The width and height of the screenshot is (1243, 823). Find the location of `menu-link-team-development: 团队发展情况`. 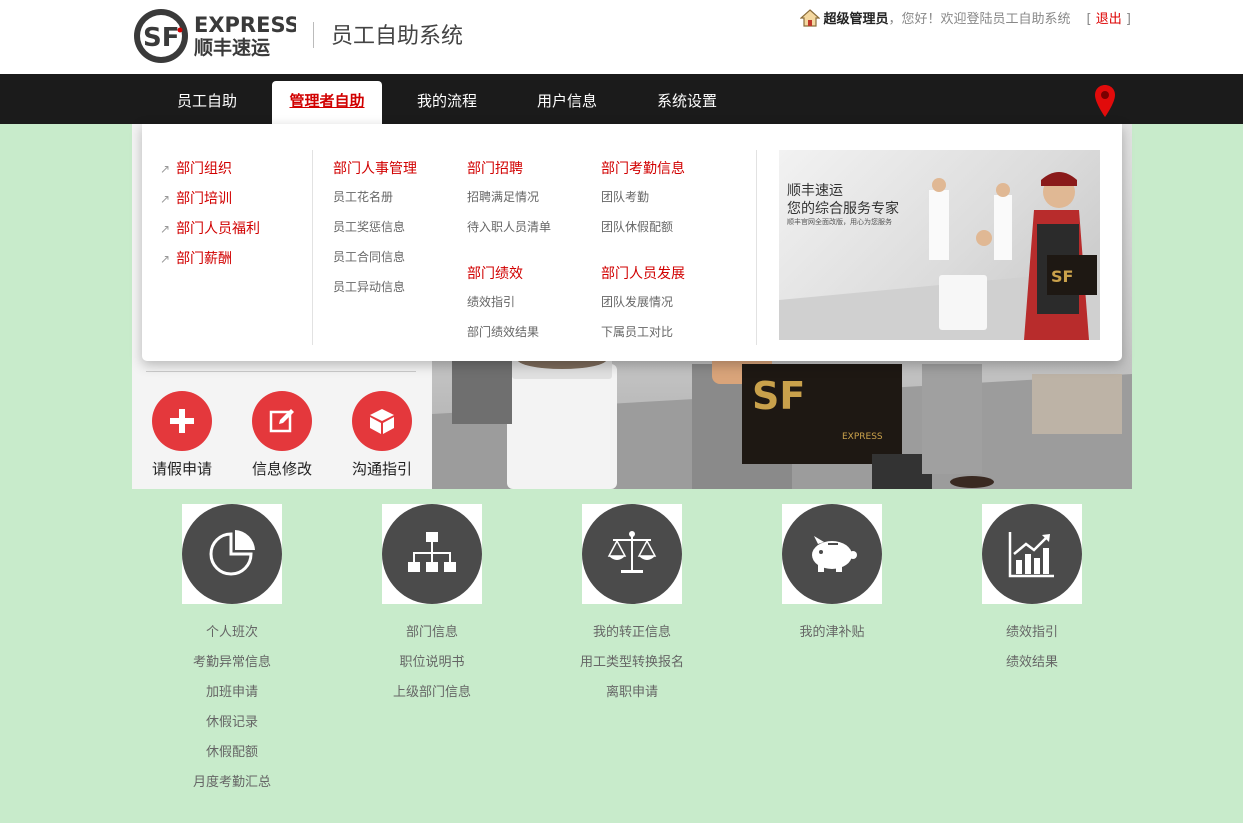

menu-link-team-development: 团队发展情况 is located at coordinates (637, 301).